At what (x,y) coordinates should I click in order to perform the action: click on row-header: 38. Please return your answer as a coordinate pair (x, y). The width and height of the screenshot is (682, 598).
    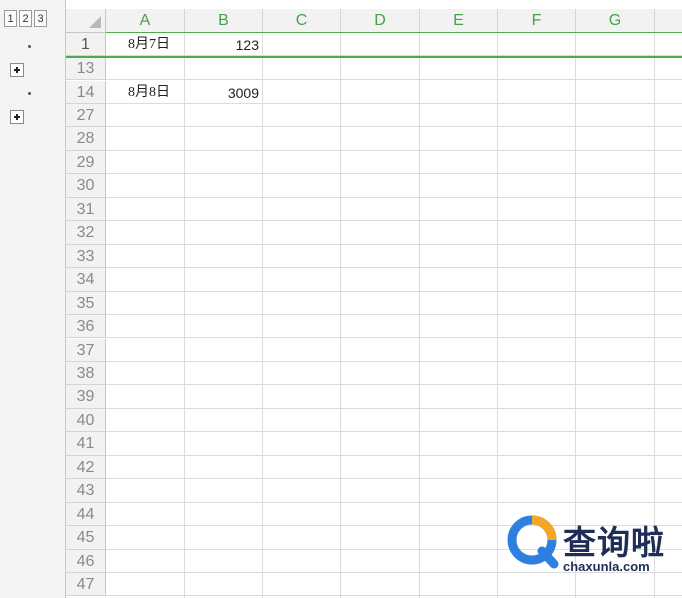
    Looking at the image, I should click on (86, 373).